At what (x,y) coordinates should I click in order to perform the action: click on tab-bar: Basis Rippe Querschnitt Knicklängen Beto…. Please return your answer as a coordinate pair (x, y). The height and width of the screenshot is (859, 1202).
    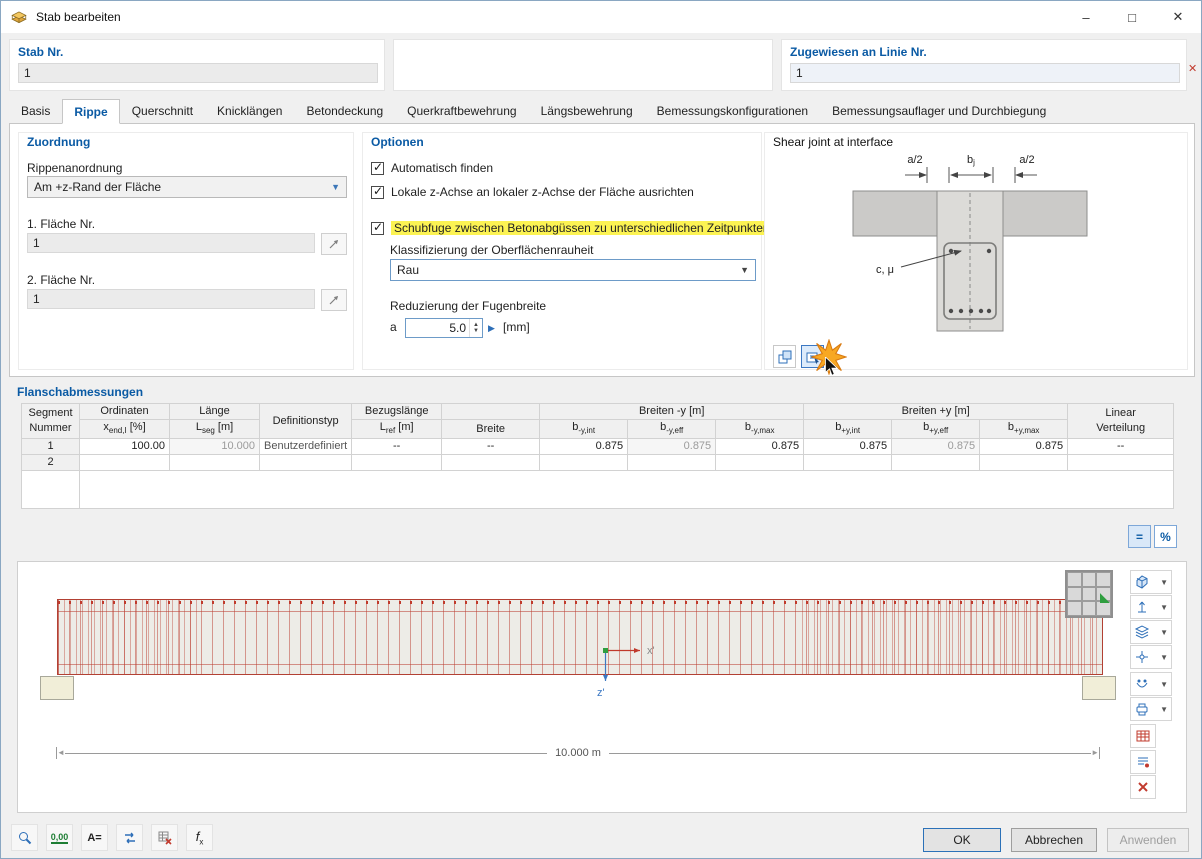
    Looking at the image, I should click on (533, 111).